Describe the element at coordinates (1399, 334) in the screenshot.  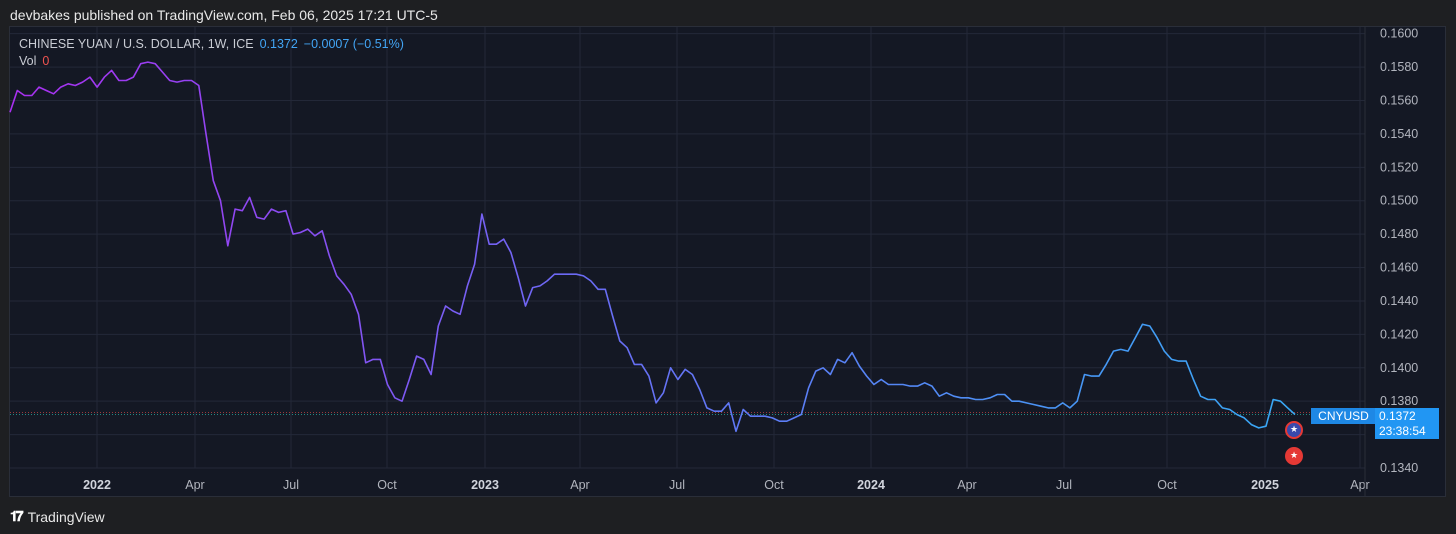
I see `y-tick-label: 0.1420` at that location.